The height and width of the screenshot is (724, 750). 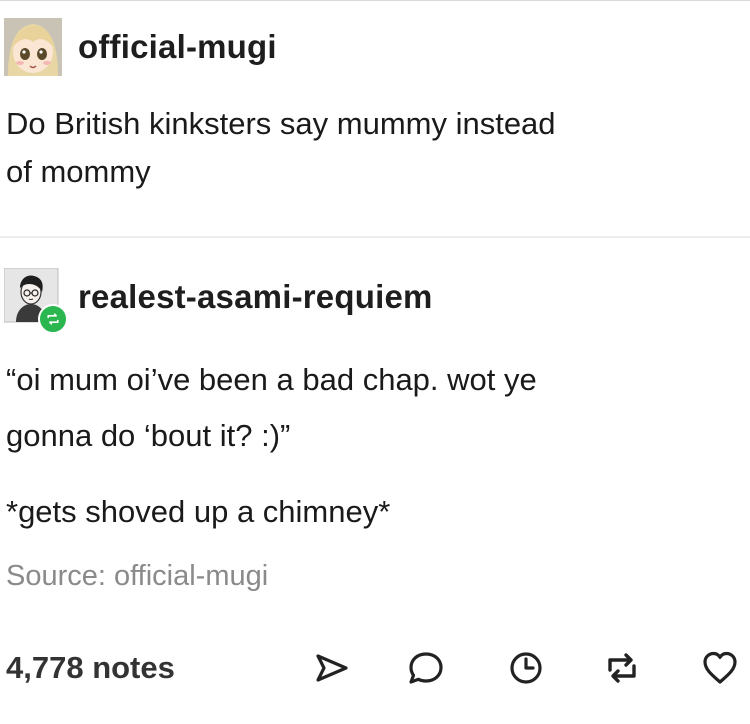 I want to click on original-post-line-2: of mommy, so click(x=78, y=171).